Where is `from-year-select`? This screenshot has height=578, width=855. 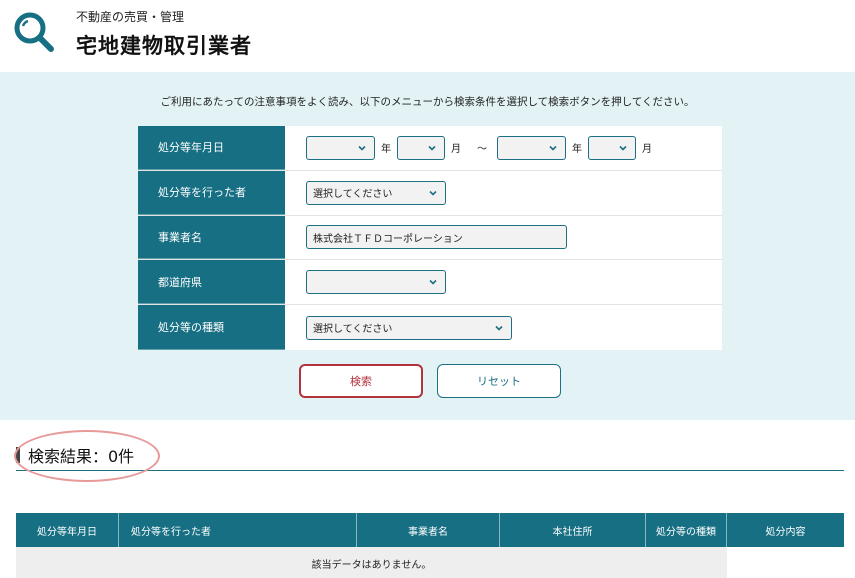 from-year-select is located at coordinates (340, 147).